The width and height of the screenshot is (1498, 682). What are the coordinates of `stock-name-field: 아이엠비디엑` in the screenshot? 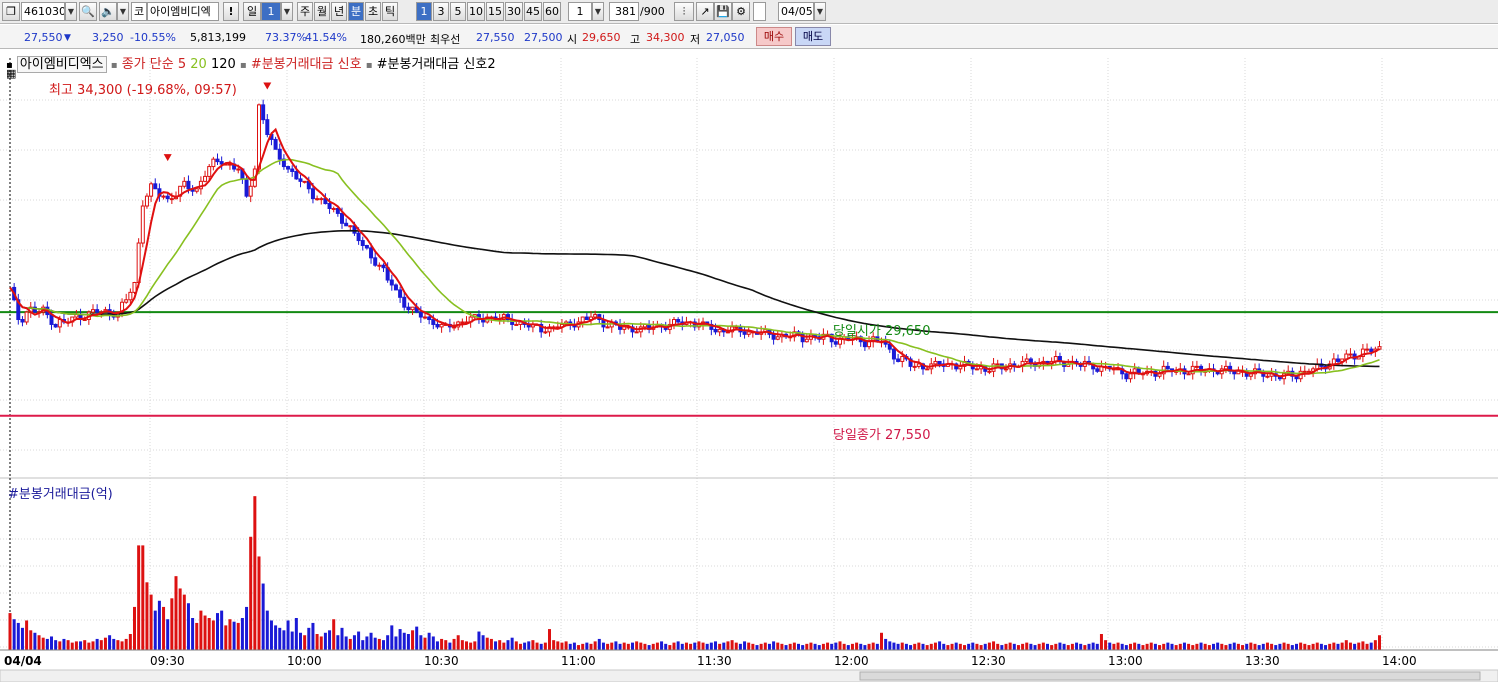 It's located at (183, 11).